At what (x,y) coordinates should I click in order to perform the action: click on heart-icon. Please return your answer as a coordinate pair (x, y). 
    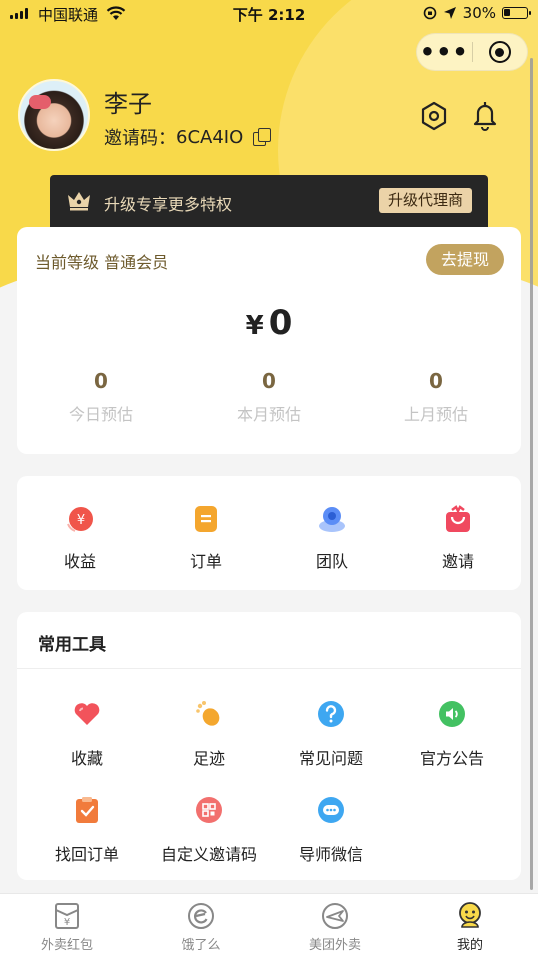
    Looking at the image, I should click on (87, 714).